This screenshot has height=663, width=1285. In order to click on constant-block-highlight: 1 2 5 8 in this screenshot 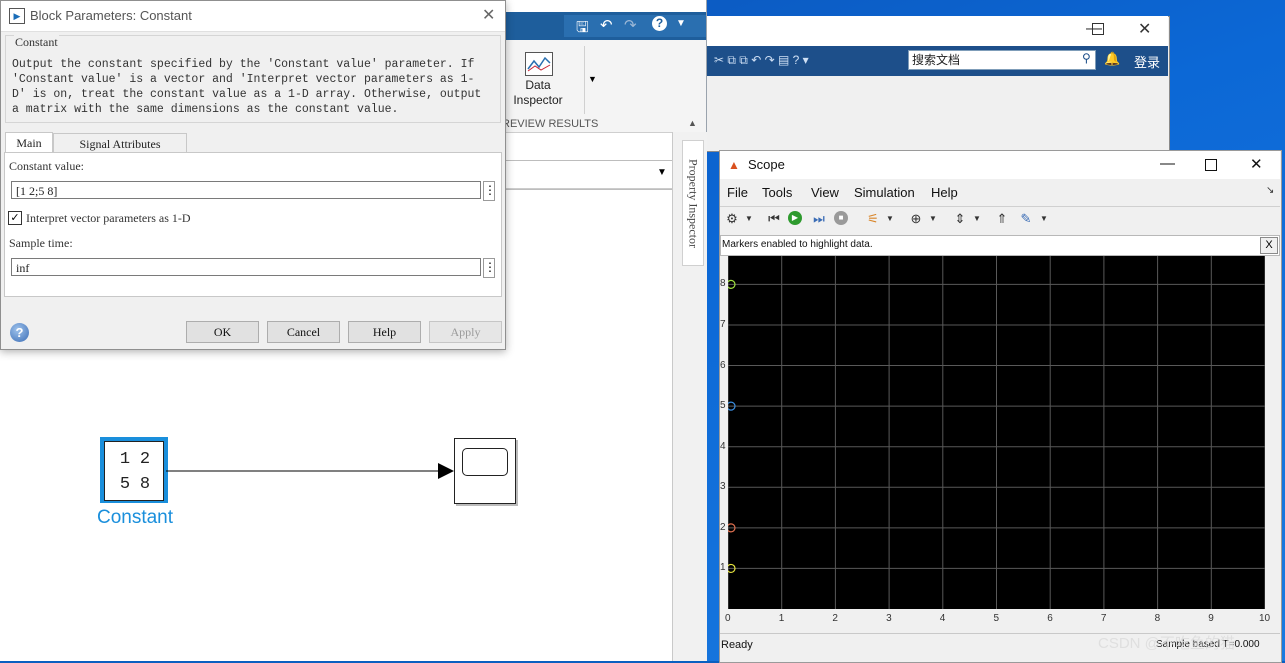, I will do `click(134, 470)`.